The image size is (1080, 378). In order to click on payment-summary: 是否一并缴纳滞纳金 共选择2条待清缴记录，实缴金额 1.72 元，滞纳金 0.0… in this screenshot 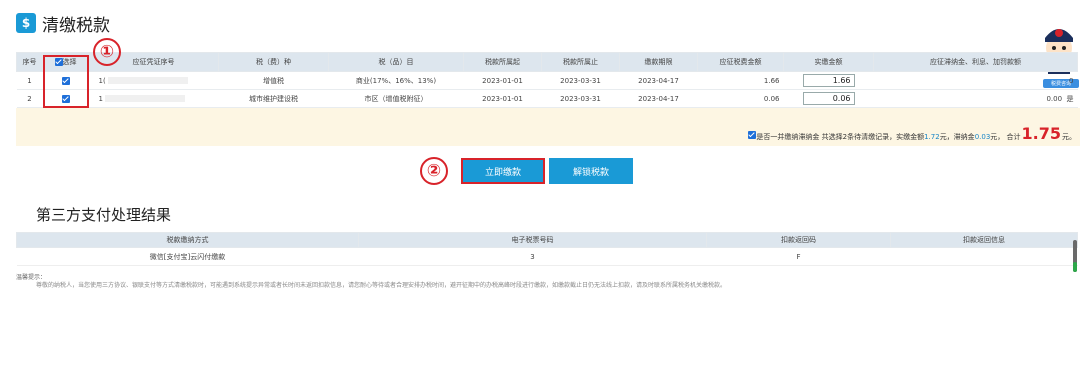, I will do `click(548, 127)`.